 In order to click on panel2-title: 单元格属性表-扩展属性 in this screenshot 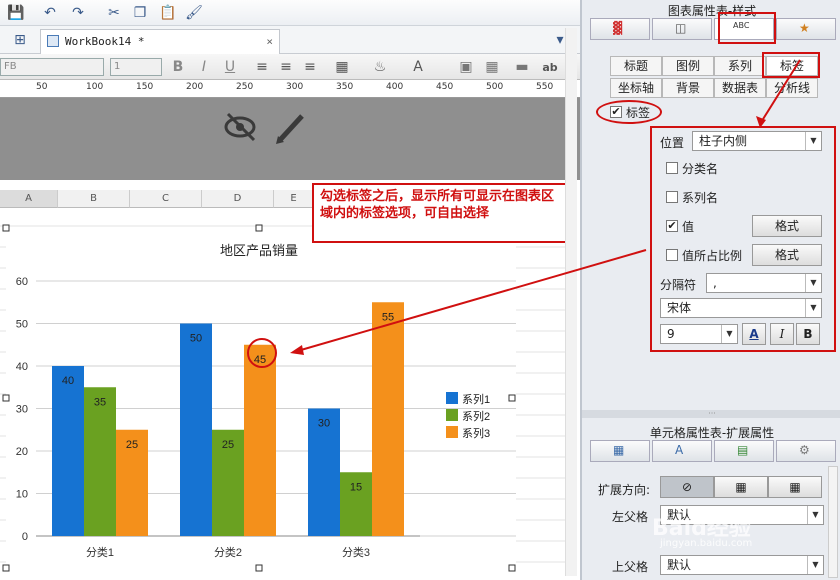, I will do `click(712, 433)`.